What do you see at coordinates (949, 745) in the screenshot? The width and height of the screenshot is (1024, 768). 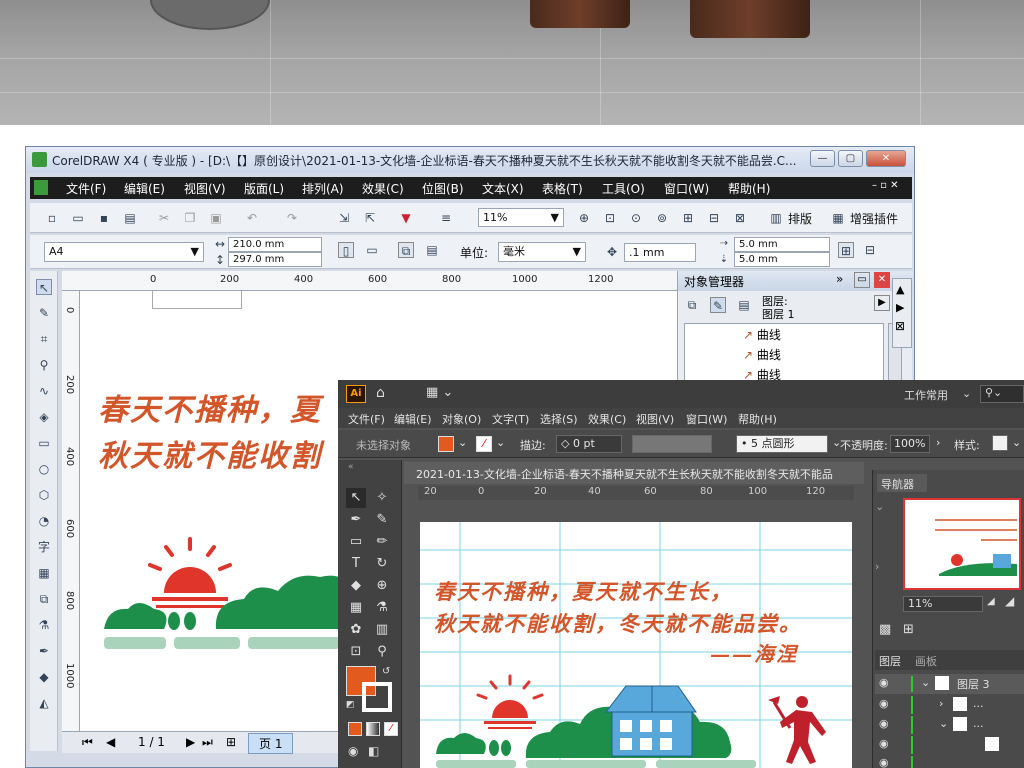 I see `sublayer-row: ◉` at bounding box center [949, 745].